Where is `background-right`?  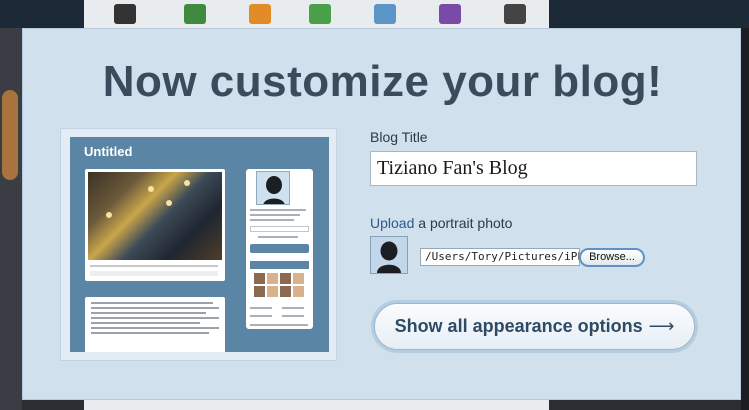
background-right is located at coordinates (745, 219).